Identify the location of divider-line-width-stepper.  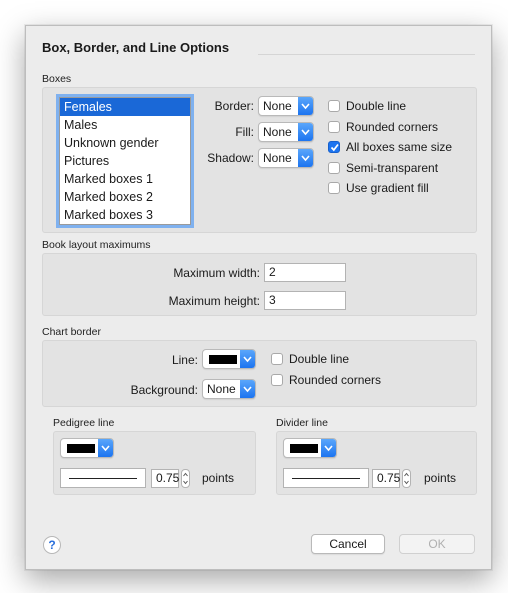
(406, 478).